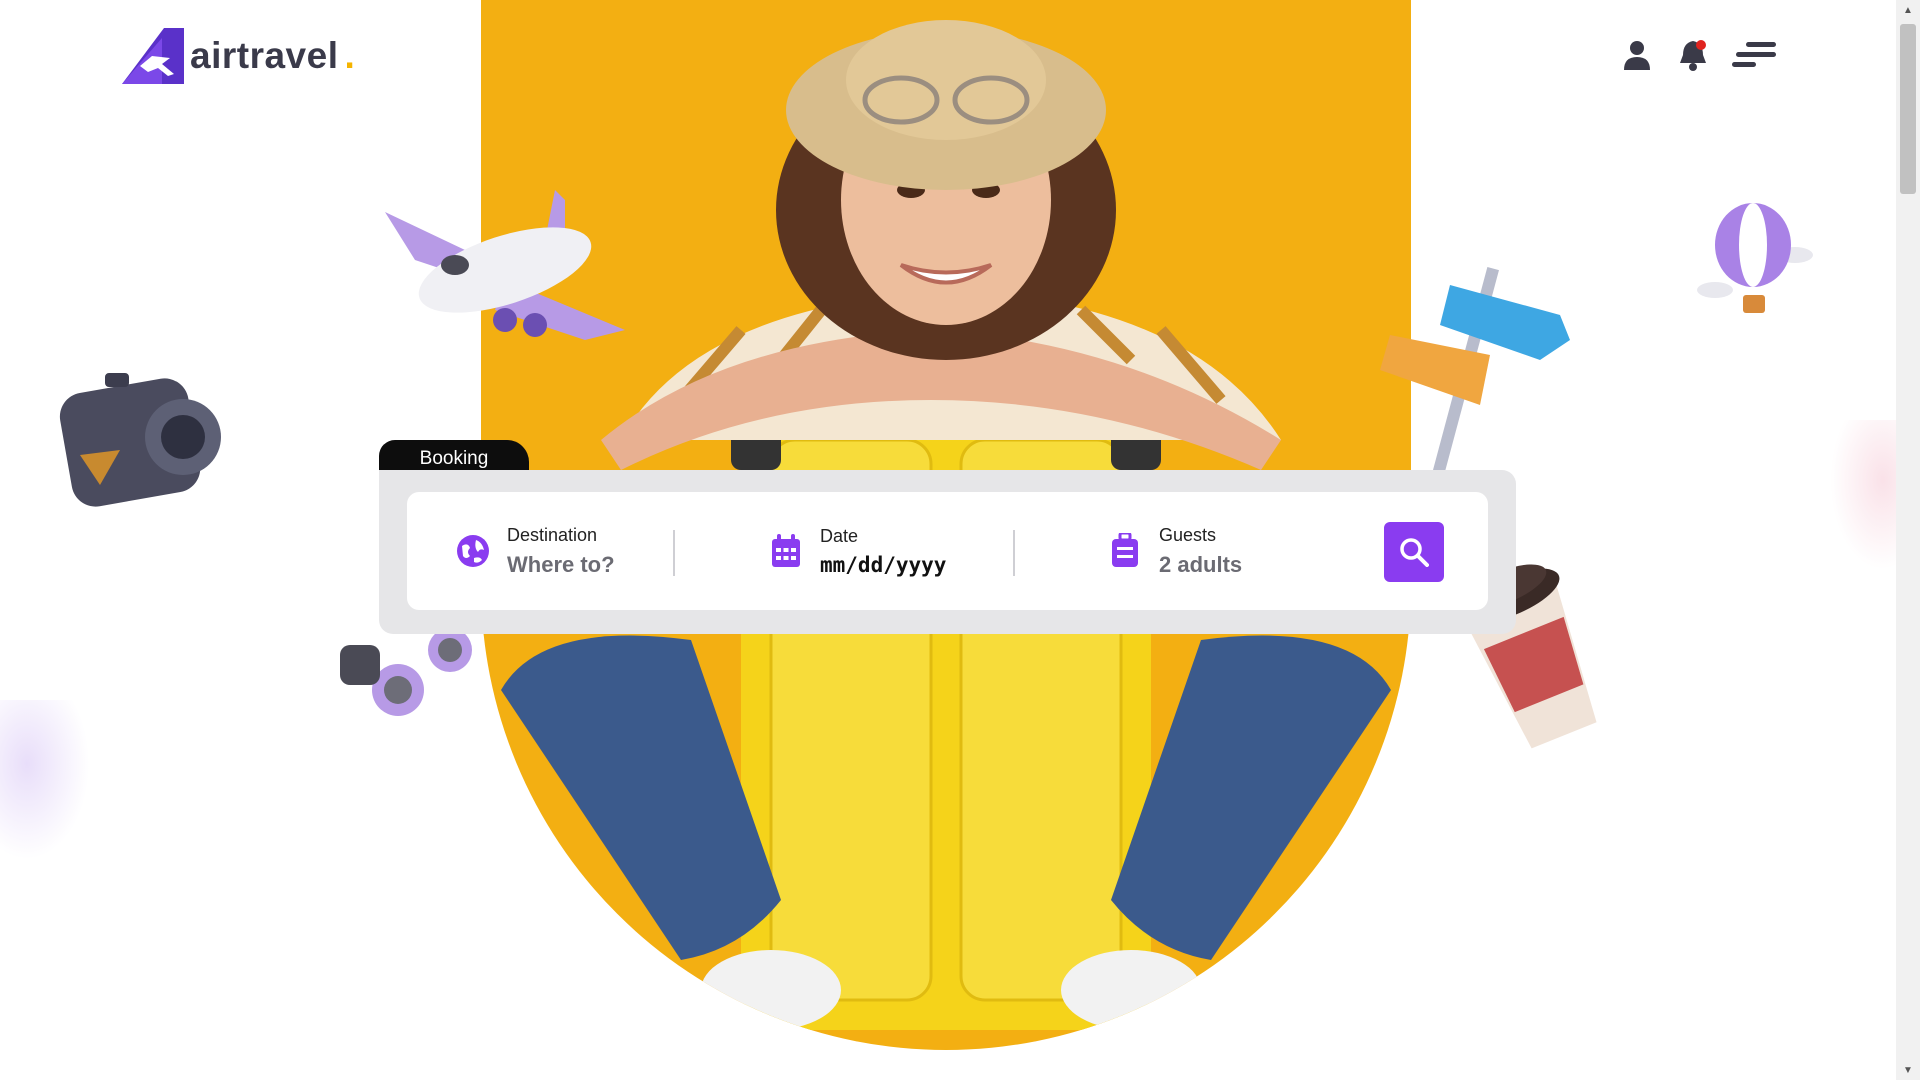 The image size is (1920, 1080). Describe the element at coordinates (153, 56) in the screenshot. I see `plane-logo-icon` at that location.